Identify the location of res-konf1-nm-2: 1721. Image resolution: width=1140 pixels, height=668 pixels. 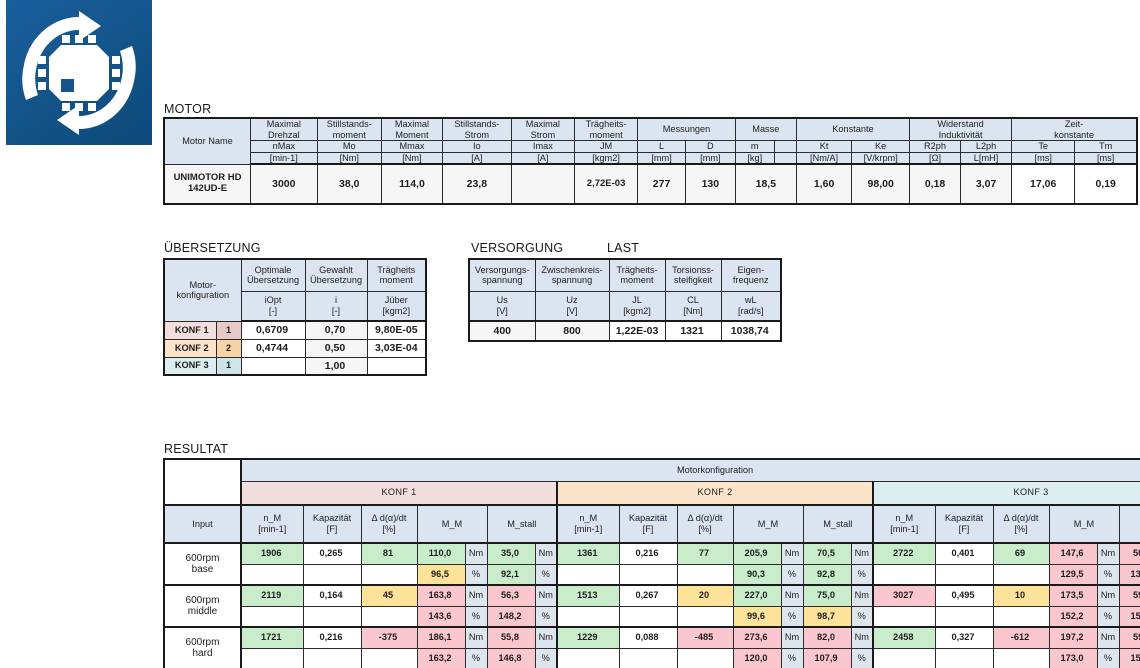
(272, 637).